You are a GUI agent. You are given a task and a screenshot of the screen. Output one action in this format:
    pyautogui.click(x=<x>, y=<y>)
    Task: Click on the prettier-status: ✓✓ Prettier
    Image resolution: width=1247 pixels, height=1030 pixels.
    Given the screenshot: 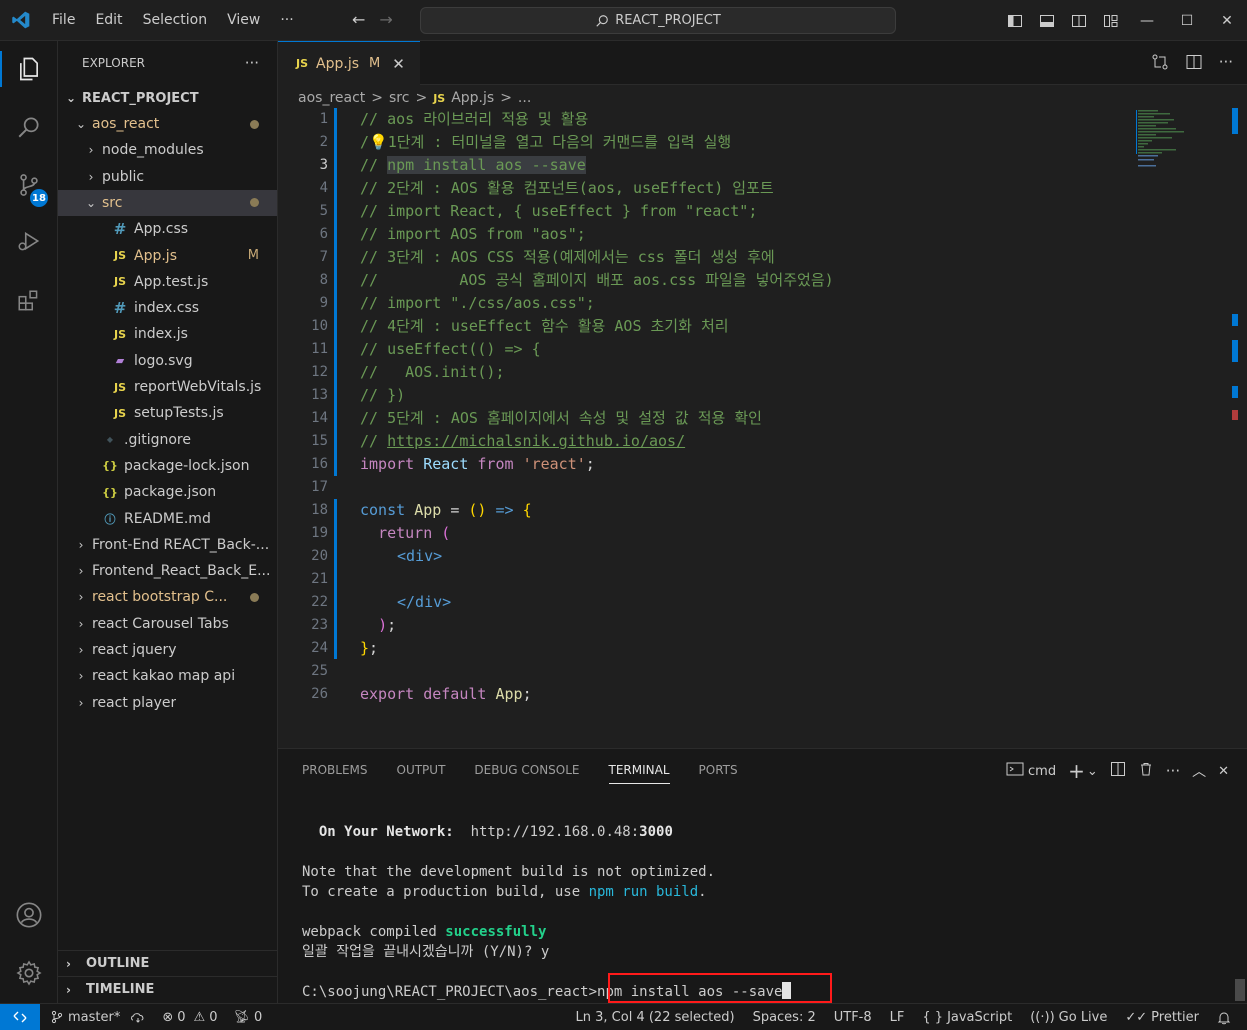 What is the action you would take?
    pyautogui.click(x=1162, y=1017)
    